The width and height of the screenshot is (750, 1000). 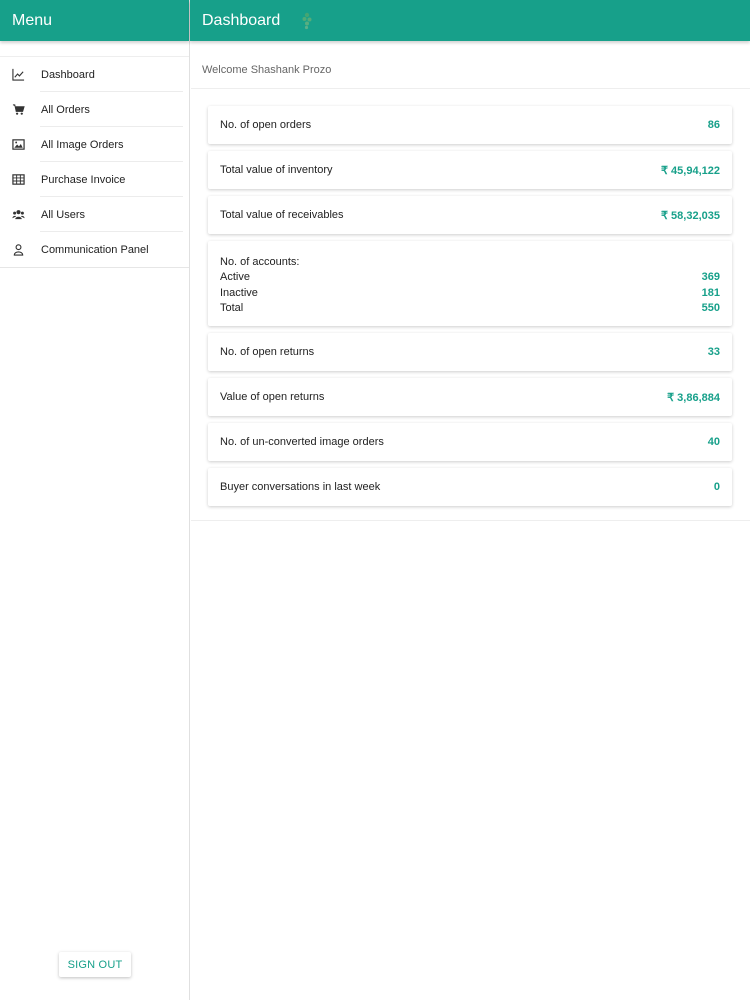 What do you see at coordinates (713, 442) in the screenshot?
I see `card-value: 40` at bounding box center [713, 442].